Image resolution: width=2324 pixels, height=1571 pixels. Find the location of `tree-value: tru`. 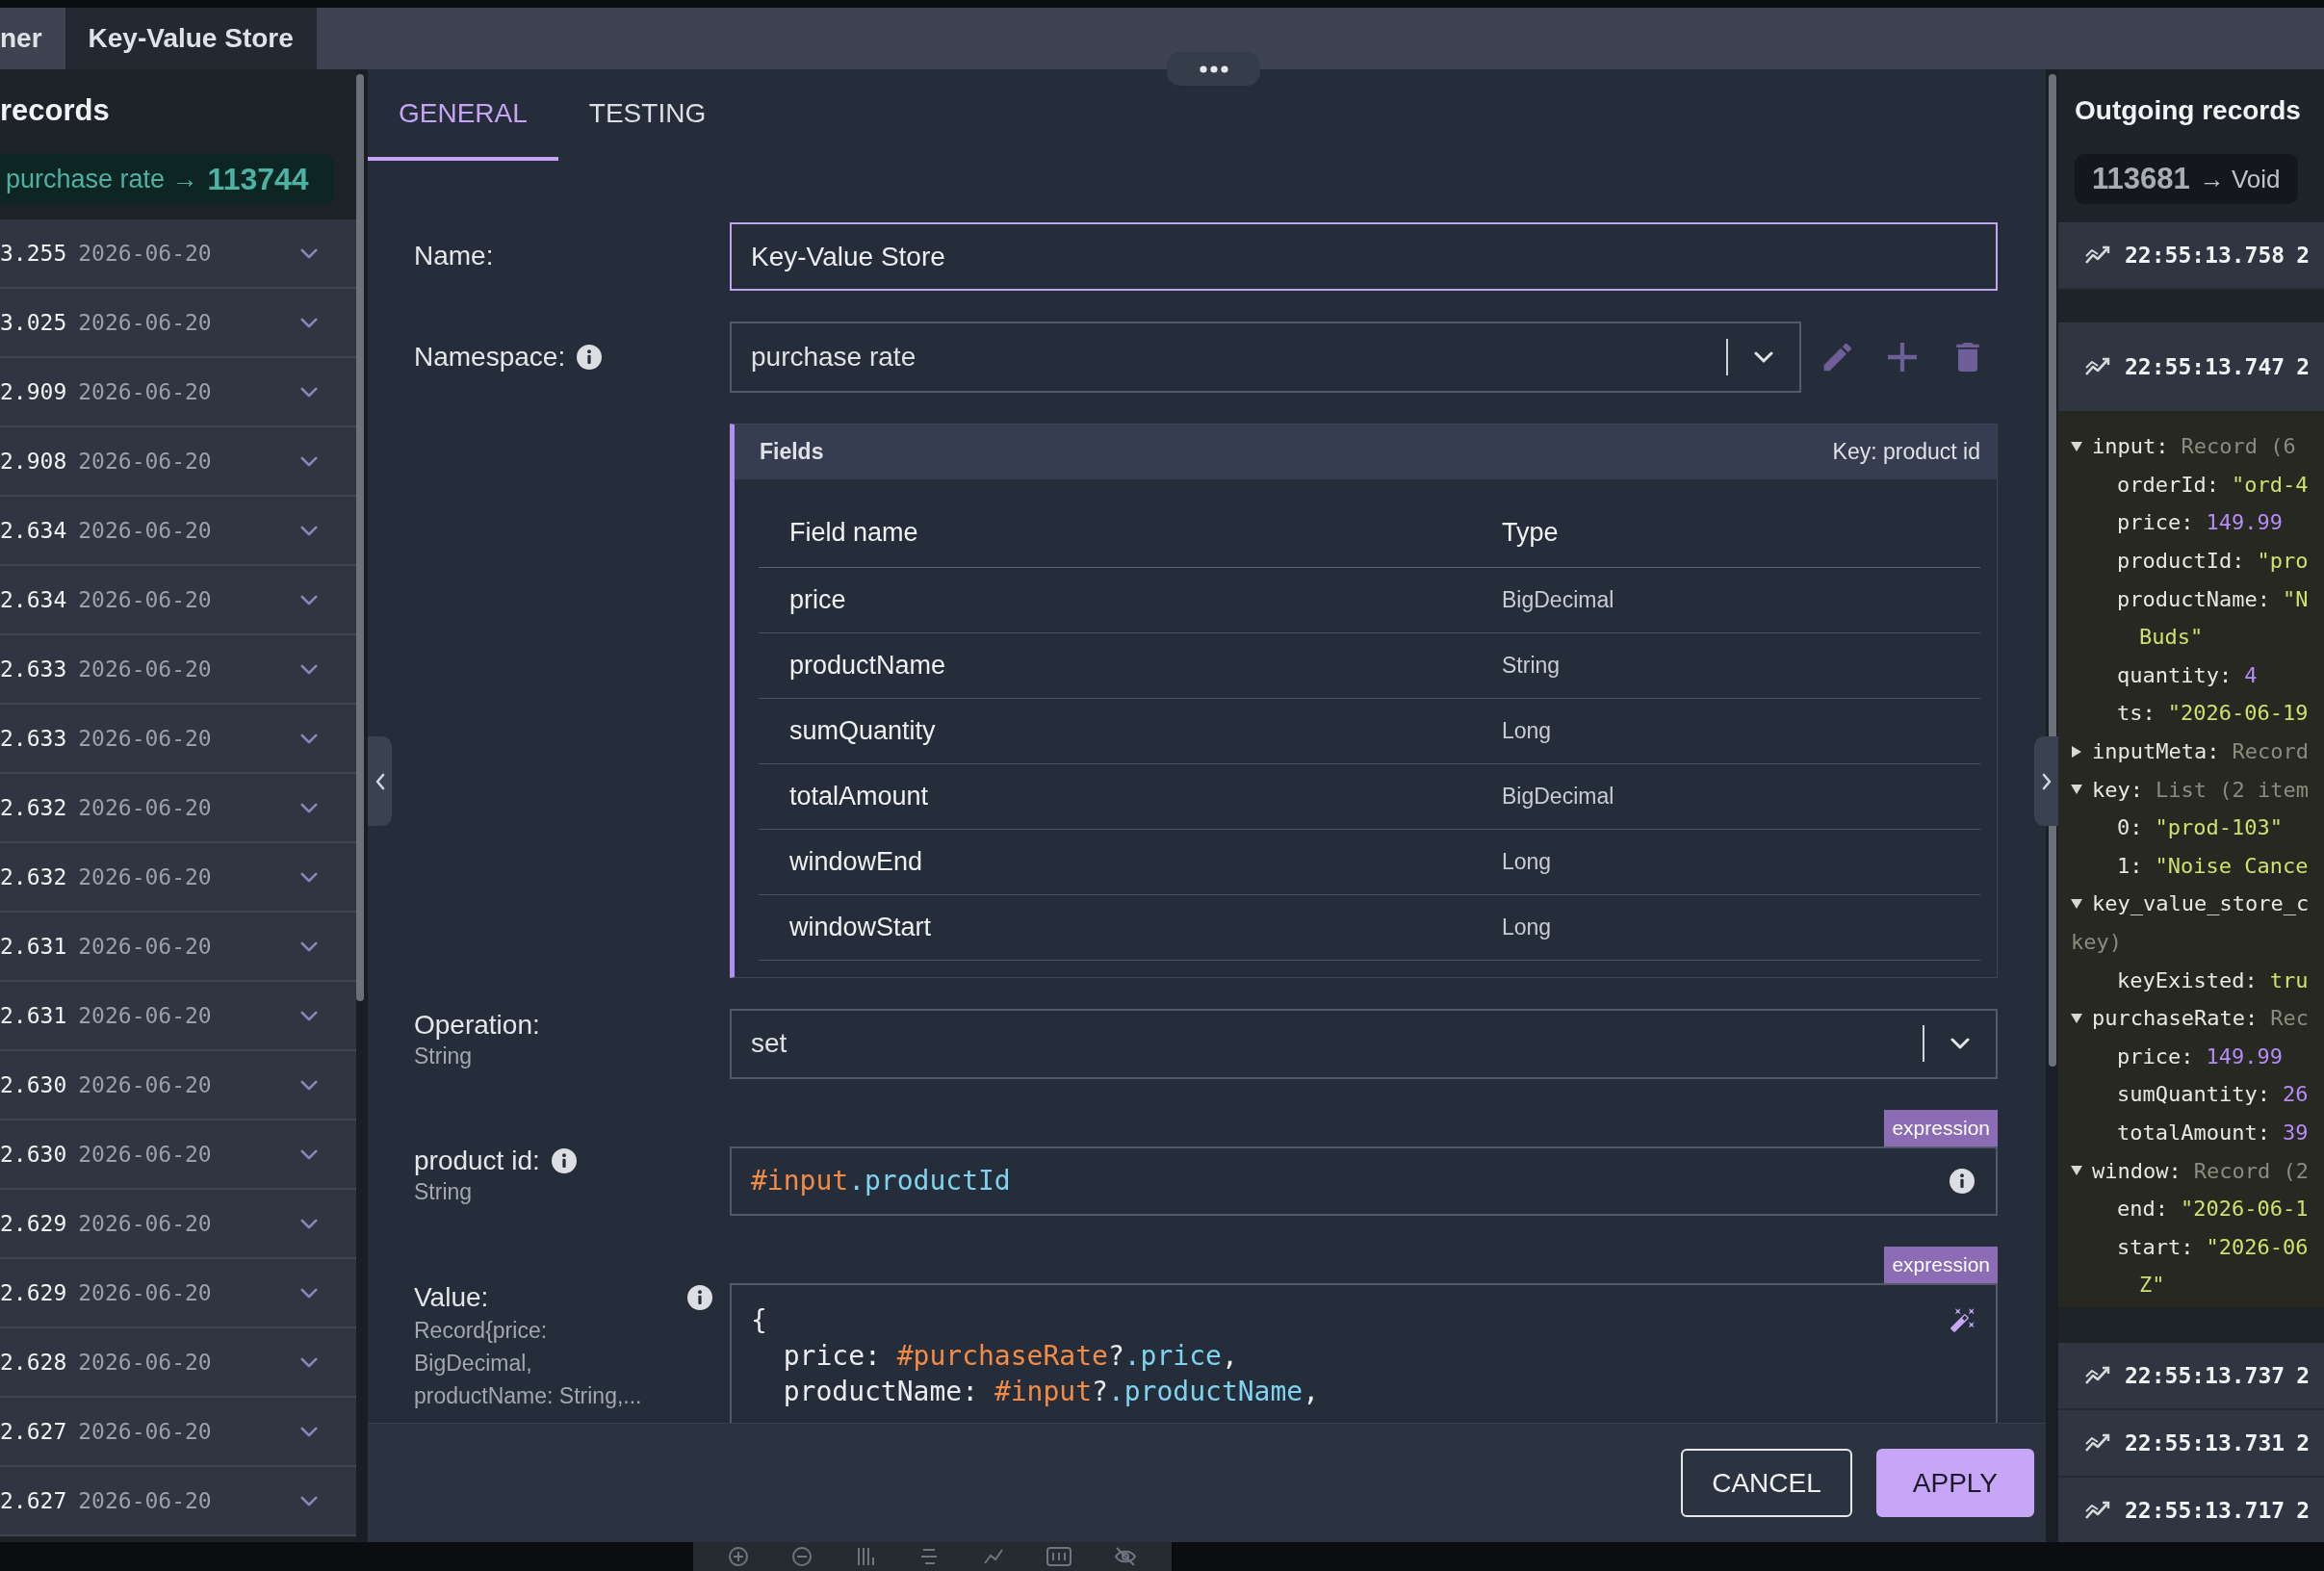

tree-value: tru is located at coordinates (2289, 980).